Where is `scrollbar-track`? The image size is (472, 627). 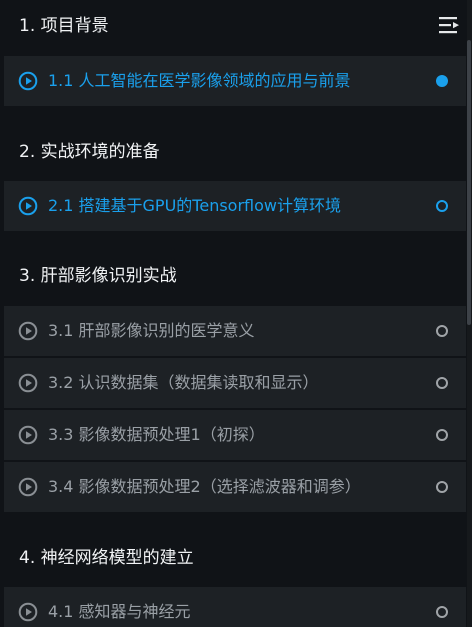
scrollbar-track is located at coordinates (469, 313).